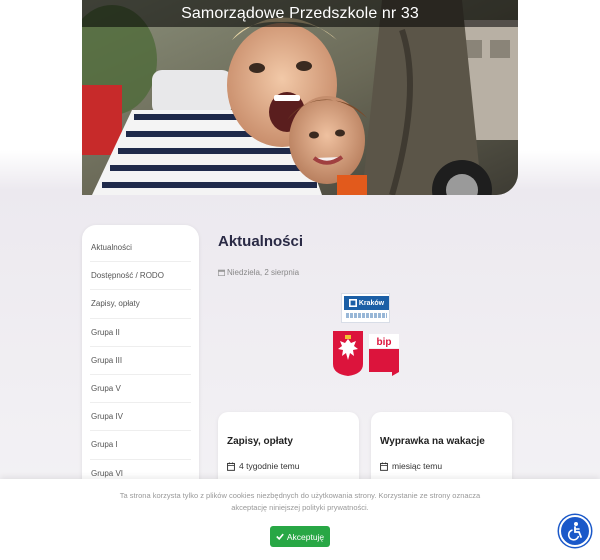  I want to click on site-title: Samorządowe Przedszkole nr 33, so click(300, 14).